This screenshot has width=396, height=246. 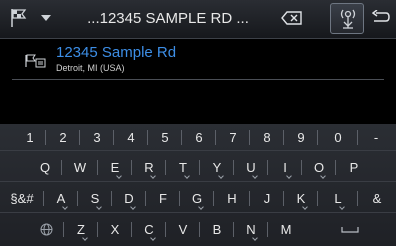 What do you see at coordinates (301, 198) in the screenshot?
I see `key-k: K` at bounding box center [301, 198].